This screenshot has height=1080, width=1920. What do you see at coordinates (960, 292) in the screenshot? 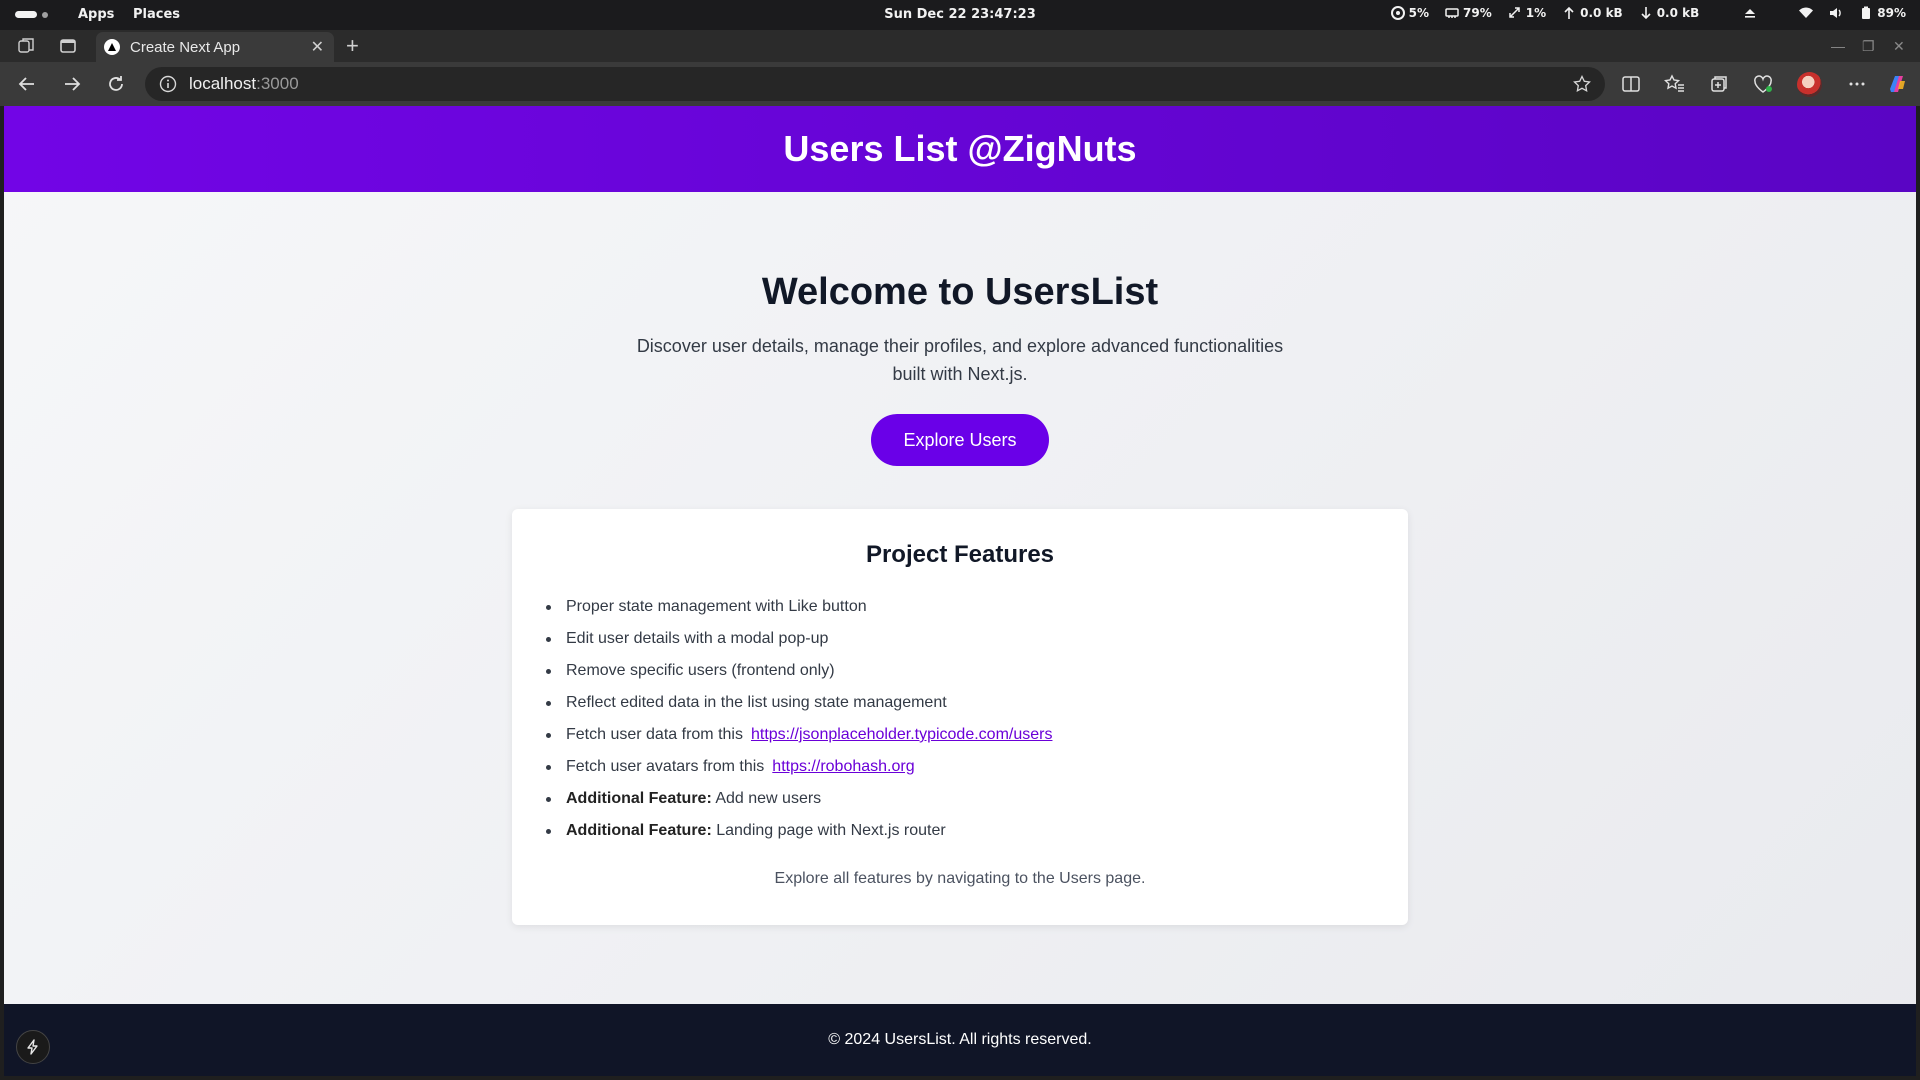
I see `hero-title: Welcome to UsersList` at bounding box center [960, 292].